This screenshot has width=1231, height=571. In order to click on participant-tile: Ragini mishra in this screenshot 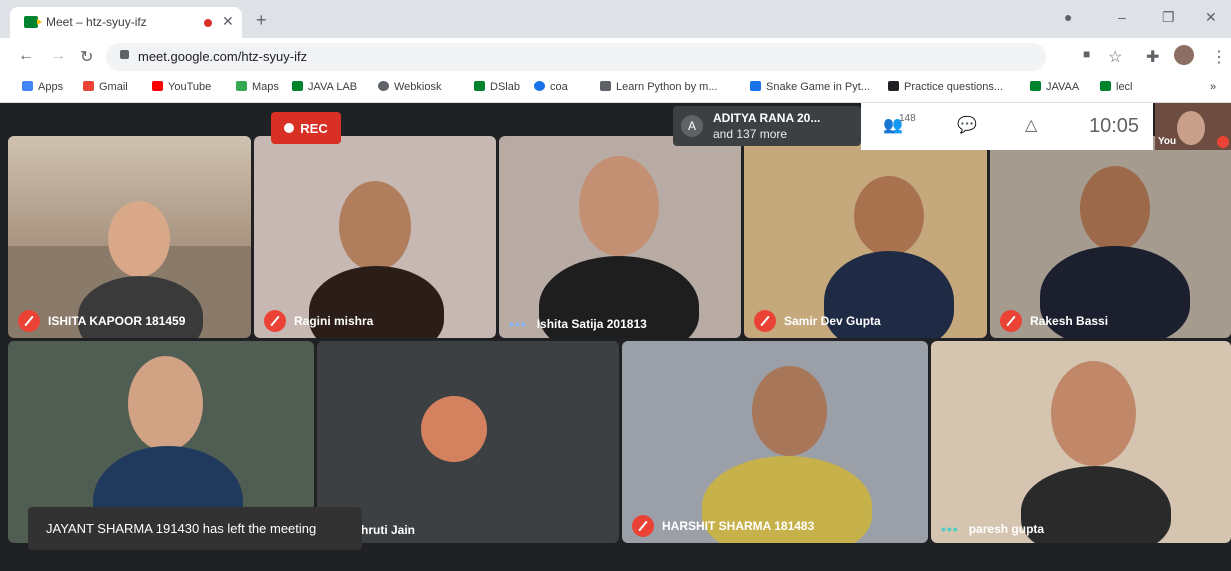, I will do `click(375, 237)`.